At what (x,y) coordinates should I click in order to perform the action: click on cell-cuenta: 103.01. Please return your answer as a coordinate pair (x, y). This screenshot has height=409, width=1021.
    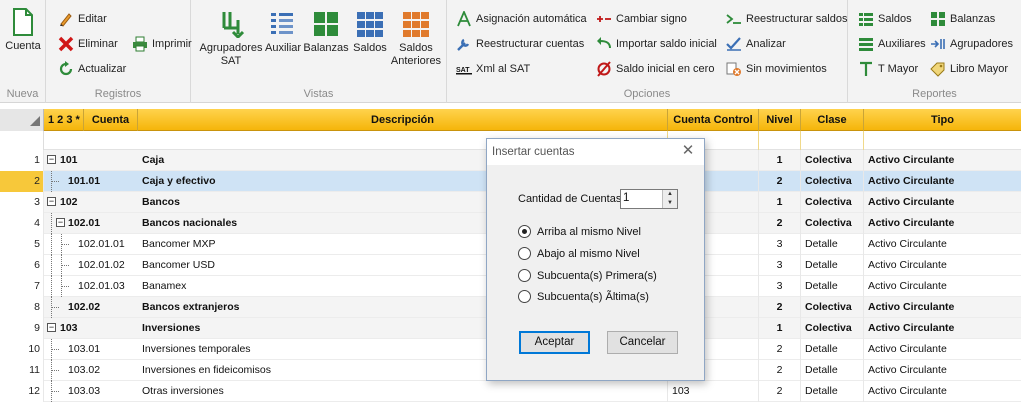
    Looking at the image, I should click on (103, 349).